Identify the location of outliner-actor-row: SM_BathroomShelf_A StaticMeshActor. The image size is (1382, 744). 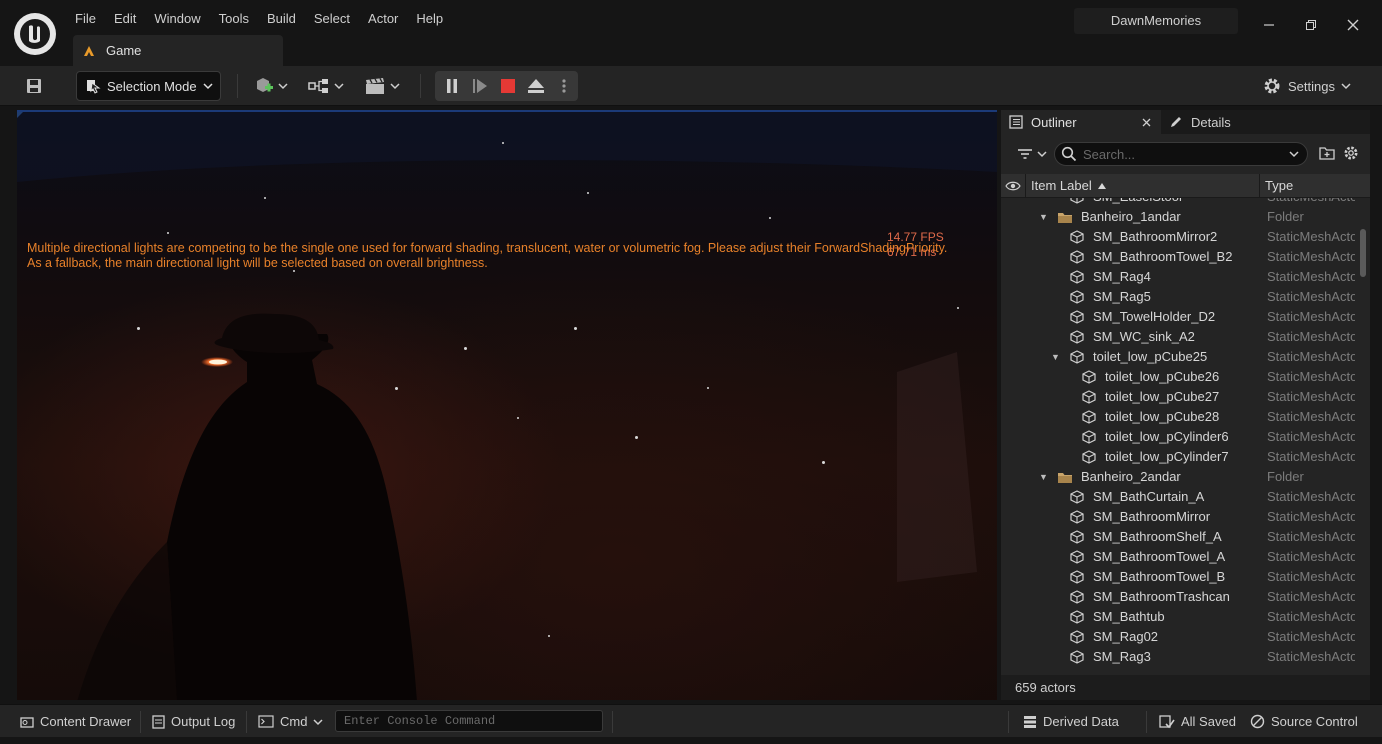
(1180, 537).